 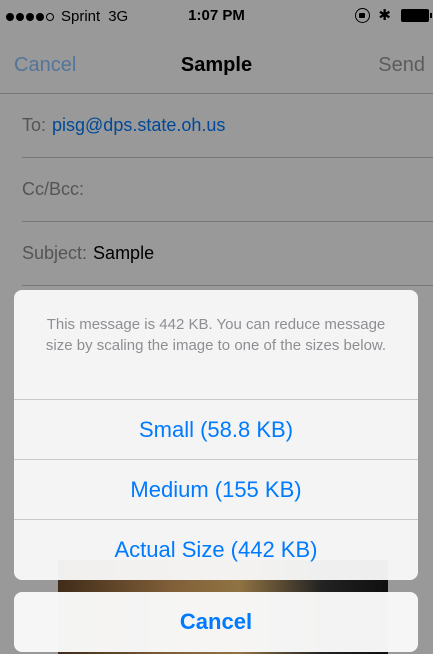 I want to click on small-size-option: Small (58.8 KB), so click(x=216, y=430).